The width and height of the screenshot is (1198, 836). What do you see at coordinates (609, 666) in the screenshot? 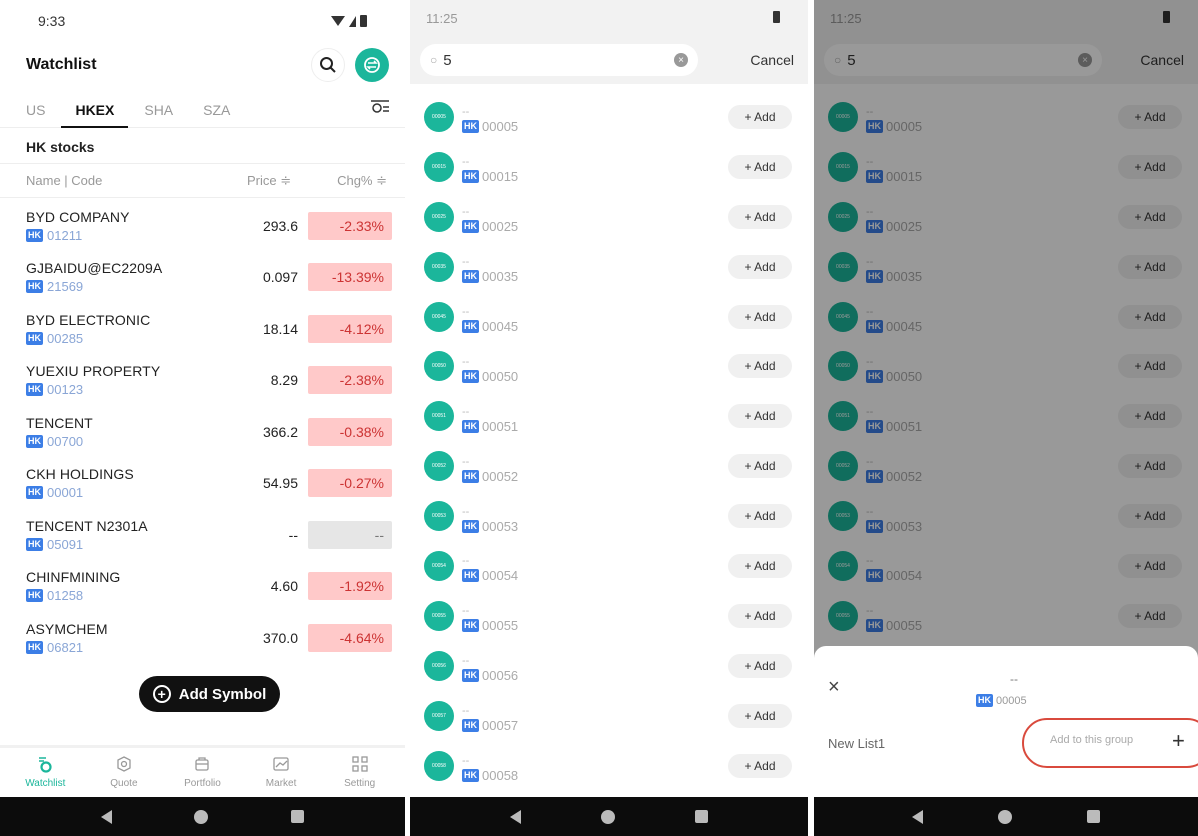
I see `search-result-item: 00056 -- HK 00056 + Add` at bounding box center [609, 666].